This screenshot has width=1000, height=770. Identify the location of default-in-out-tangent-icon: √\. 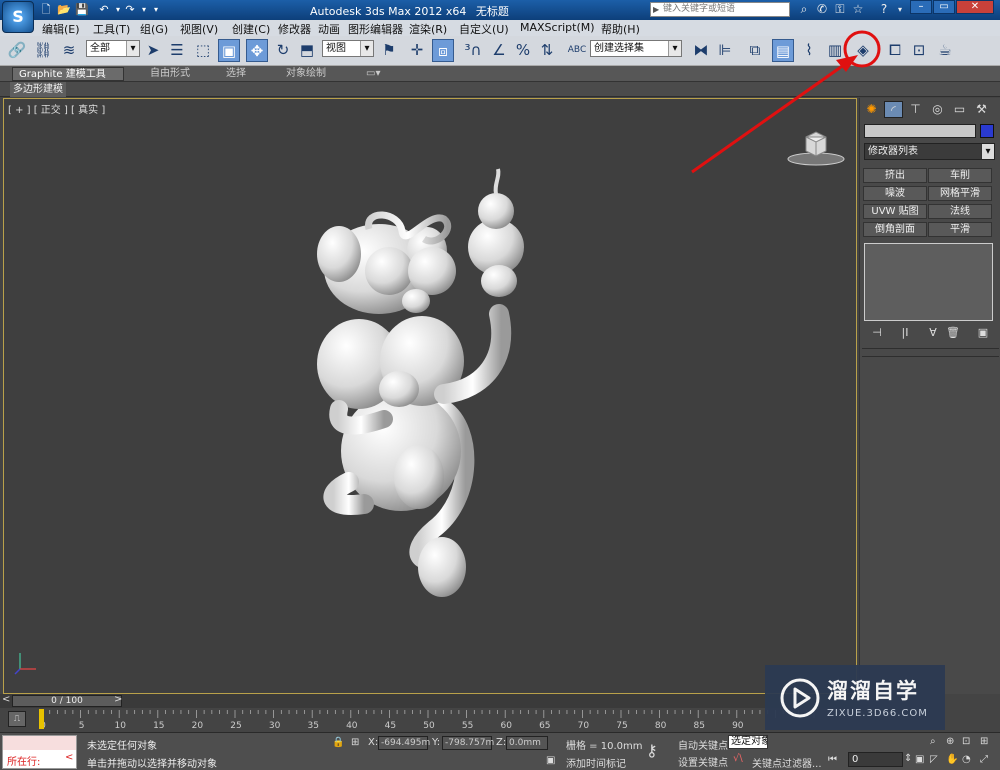
(738, 758).